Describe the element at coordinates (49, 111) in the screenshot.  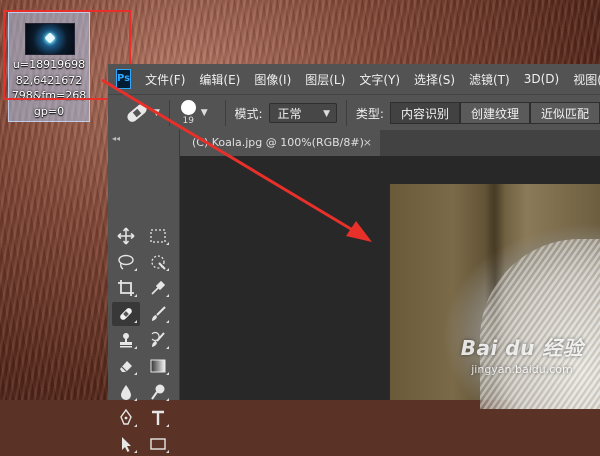
I see `file-name-line: gp=0` at that location.